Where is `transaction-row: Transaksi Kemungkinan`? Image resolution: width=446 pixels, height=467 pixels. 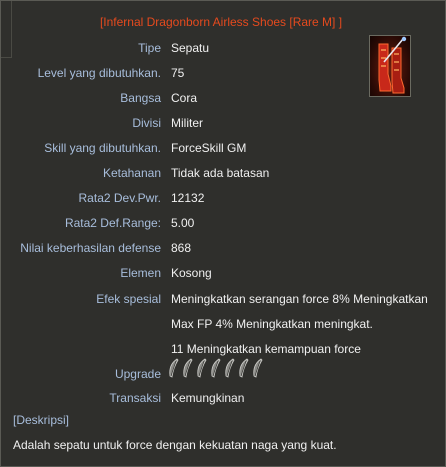
transaction-row: Transaksi Kemungkinan is located at coordinates (221, 398).